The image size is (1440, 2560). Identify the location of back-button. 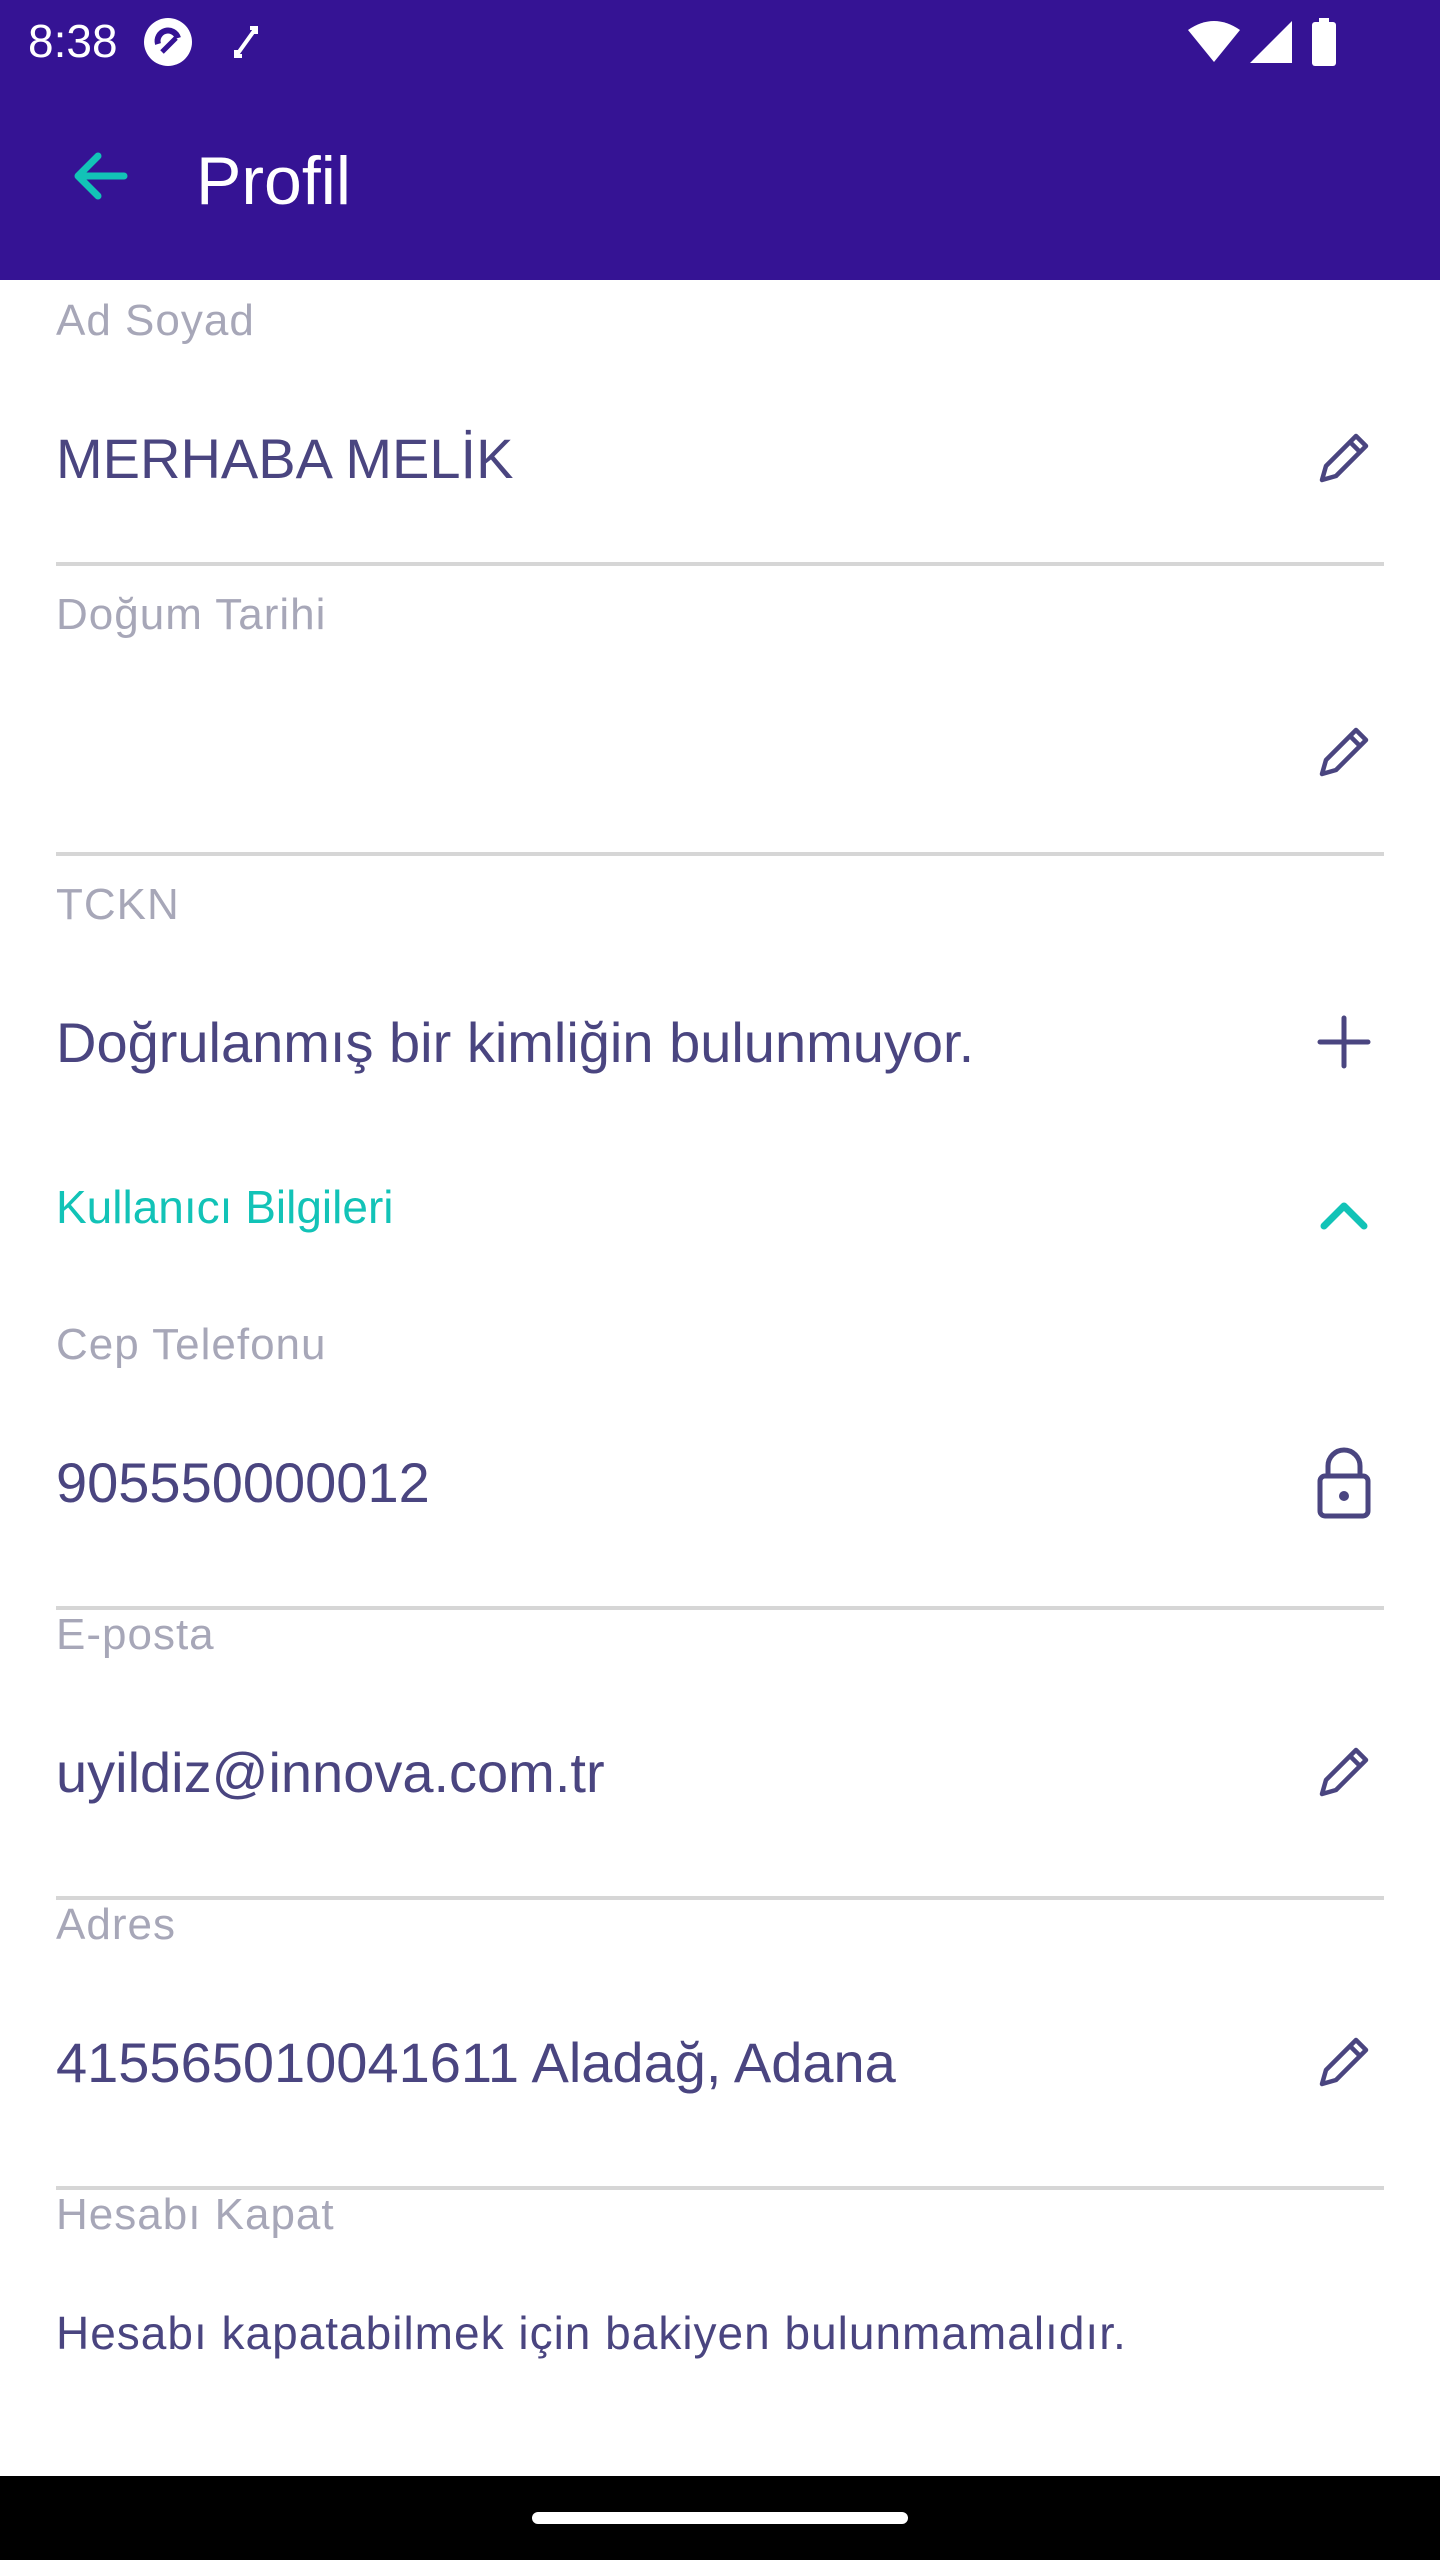
(100, 176).